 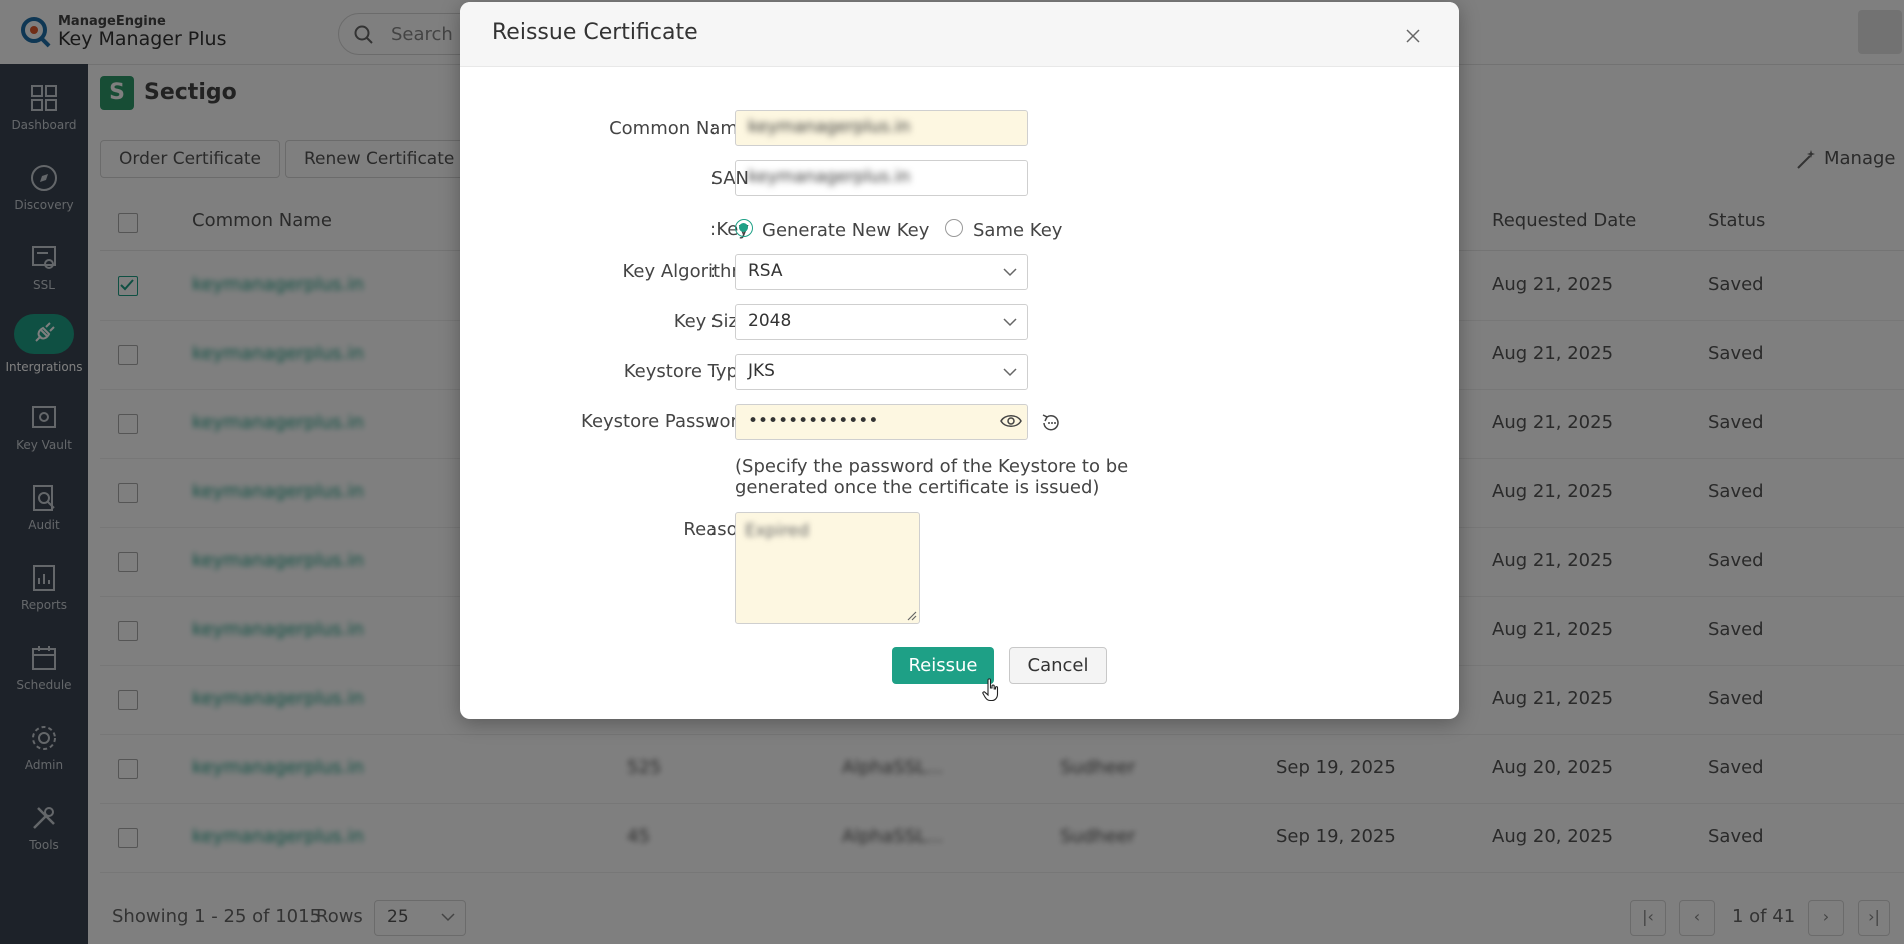 What do you see at coordinates (943, 665) in the screenshot?
I see `reissue-button: Reissue` at bounding box center [943, 665].